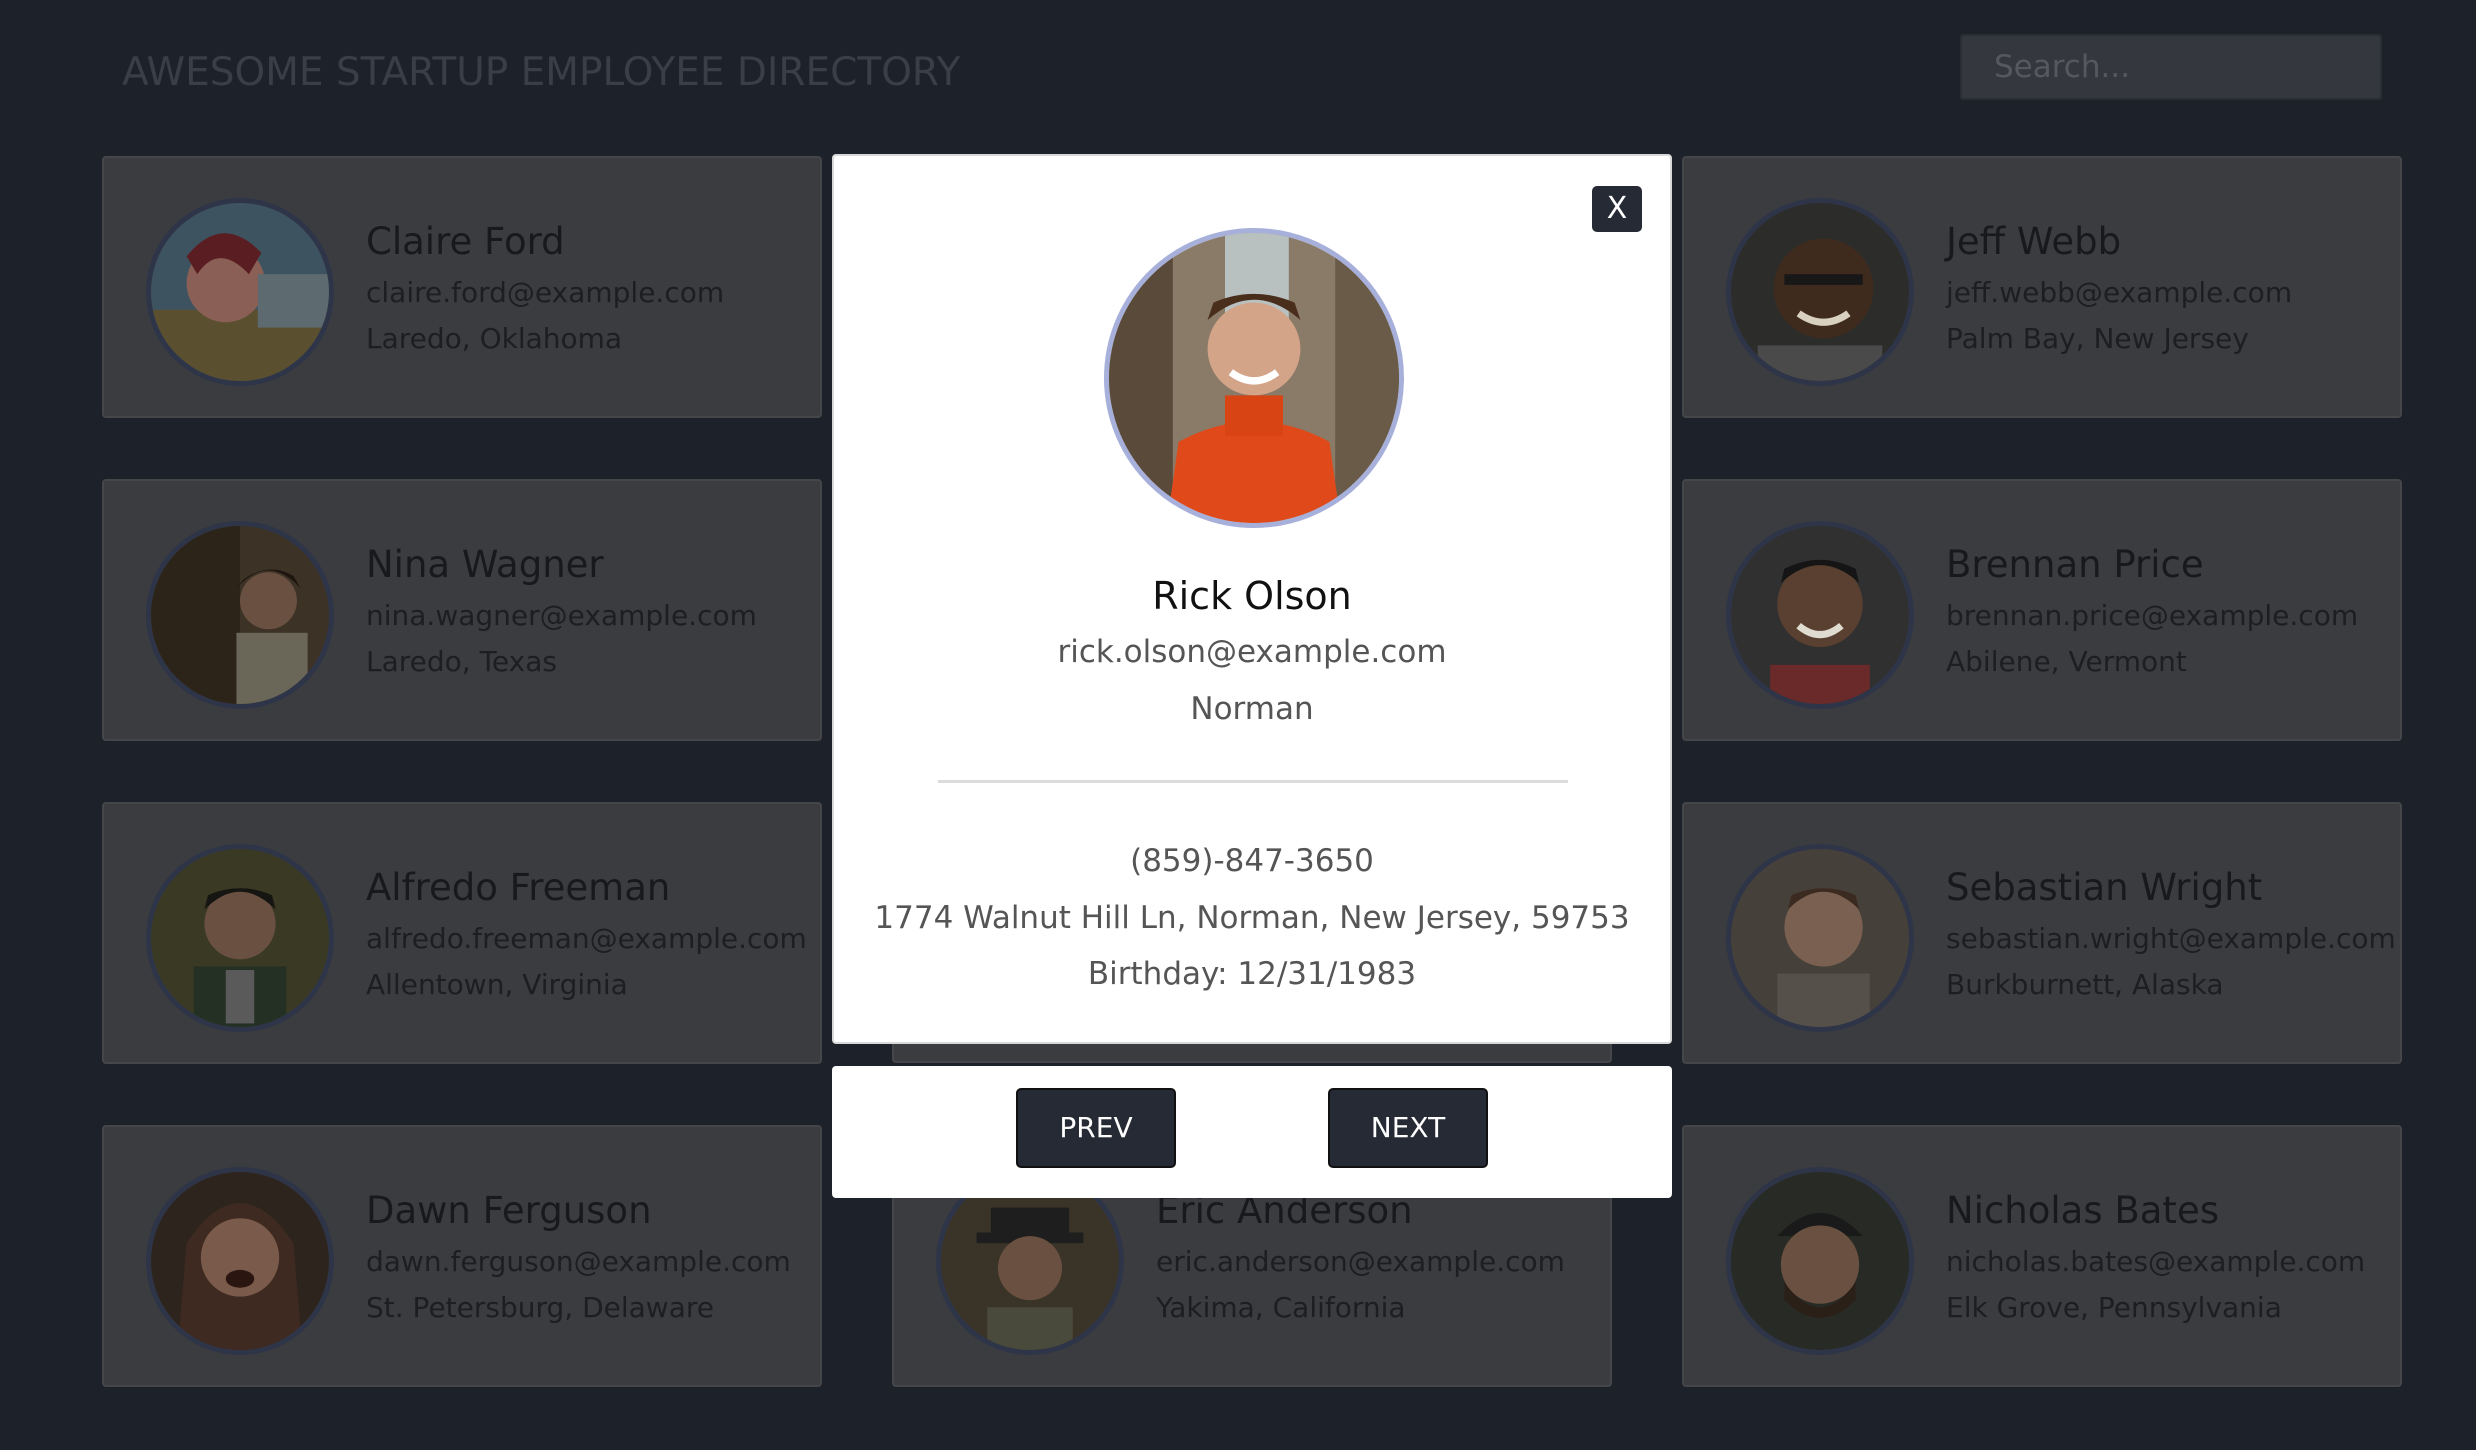  What do you see at coordinates (2066, 661) in the screenshot?
I see `employee-location: Abilene, Vermont` at bounding box center [2066, 661].